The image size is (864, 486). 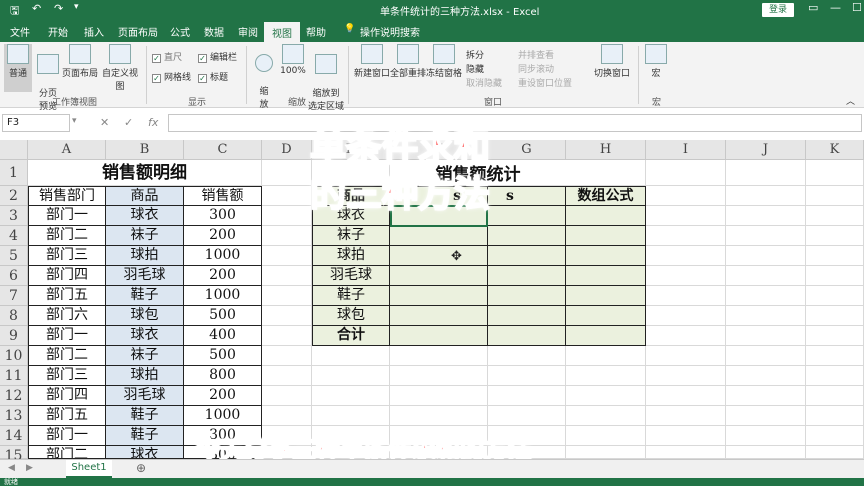 What do you see at coordinates (316, 31) in the screenshot?
I see `tab-help: 帮助` at bounding box center [316, 31].